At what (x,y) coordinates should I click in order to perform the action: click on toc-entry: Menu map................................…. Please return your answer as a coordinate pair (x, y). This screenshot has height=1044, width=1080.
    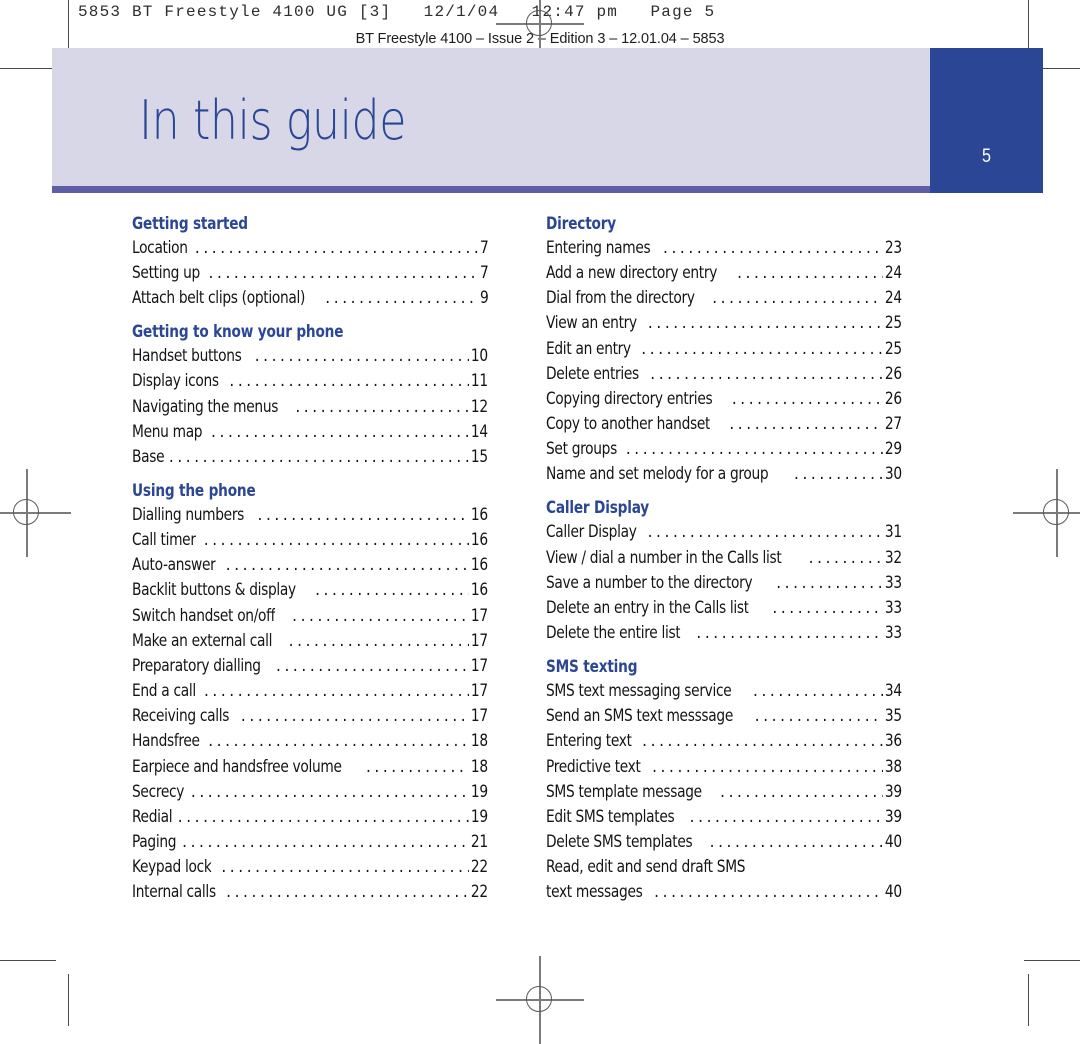
    Looking at the image, I should click on (310, 432).